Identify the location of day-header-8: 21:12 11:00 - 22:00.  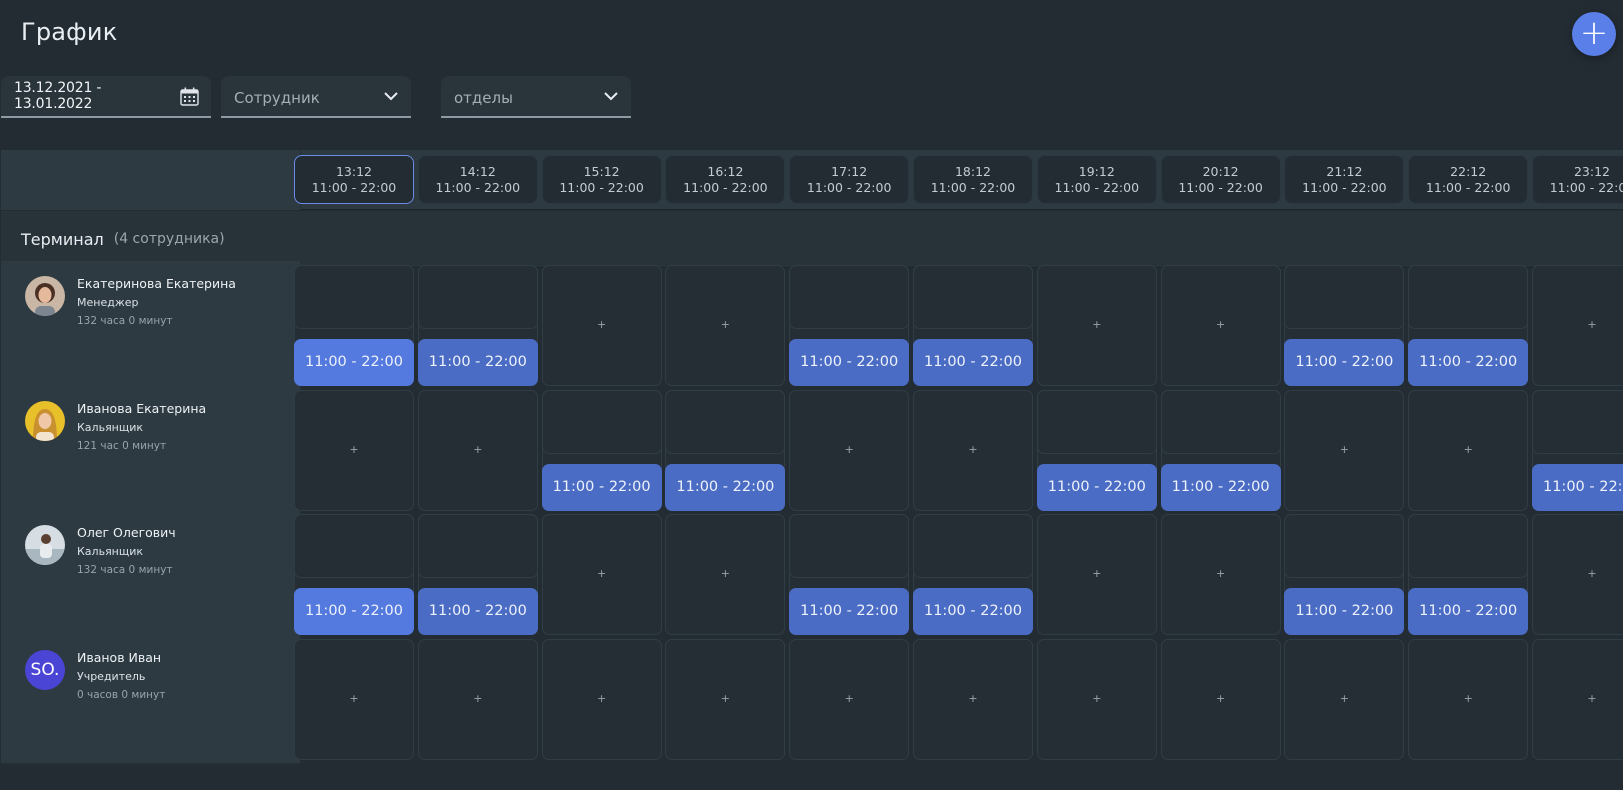
(1344, 179).